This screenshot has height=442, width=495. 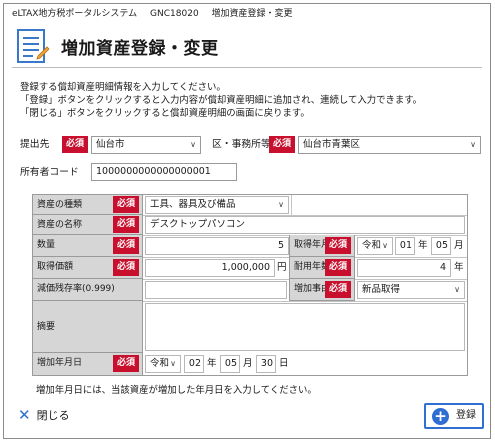 I want to click on asset-name-input: デスクトップパソコン, so click(x=305, y=225).